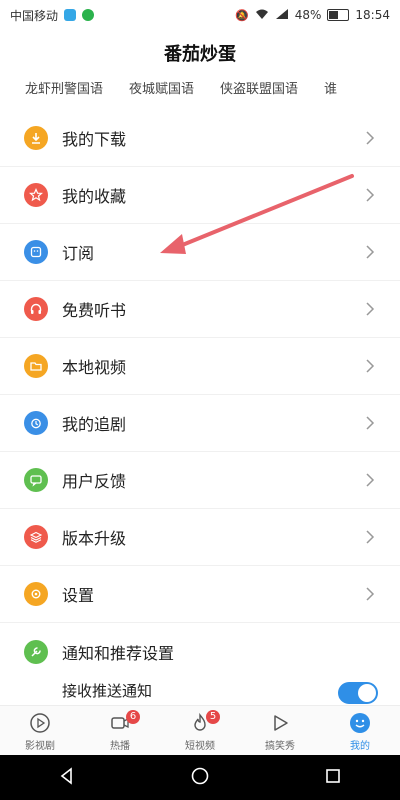 This screenshot has width=400, height=800. Describe the element at coordinates (200, 54) in the screenshot. I see `page-title: 番茄炒蛋` at that location.